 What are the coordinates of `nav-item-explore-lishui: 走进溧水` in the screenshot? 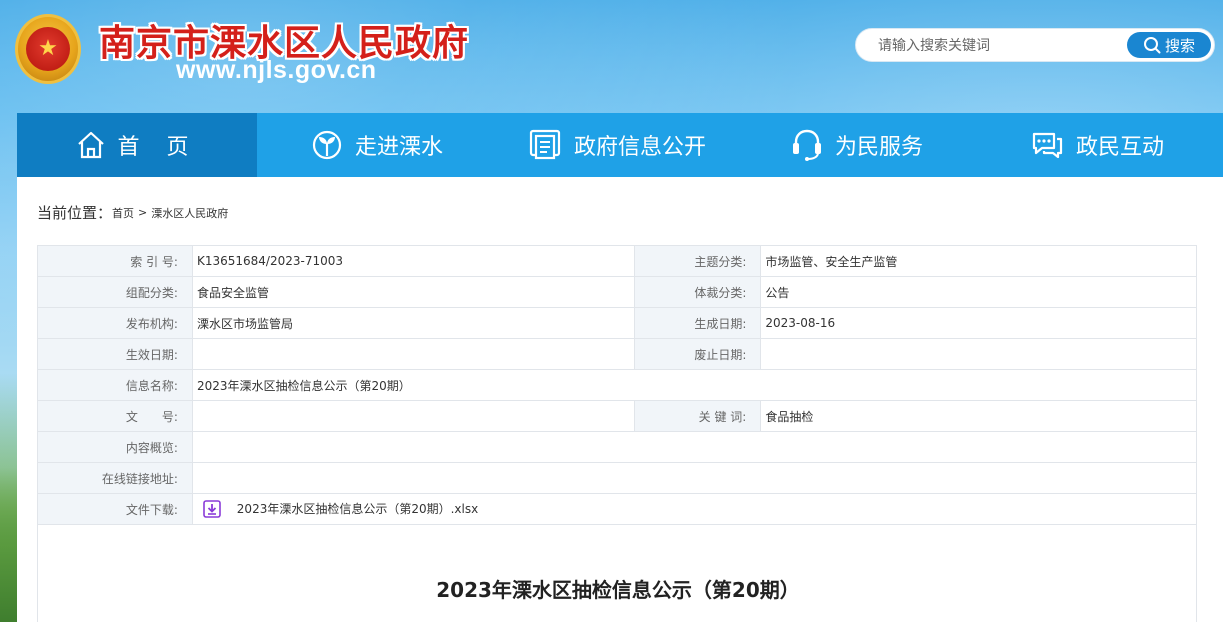 It's located at (377, 145).